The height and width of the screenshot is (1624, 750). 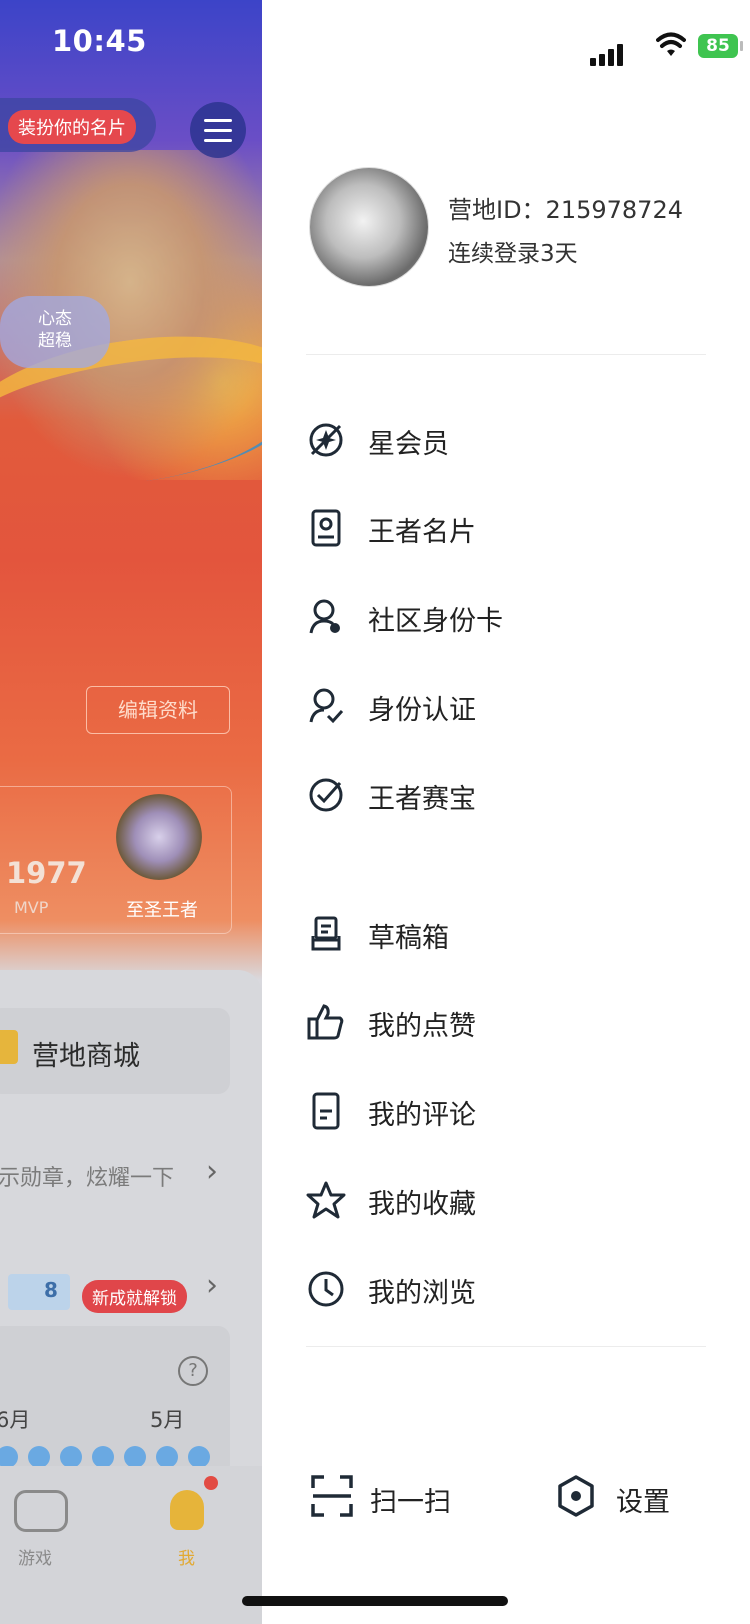 What do you see at coordinates (671, 44) in the screenshot?
I see `wifi-icon` at bounding box center [671, 44].